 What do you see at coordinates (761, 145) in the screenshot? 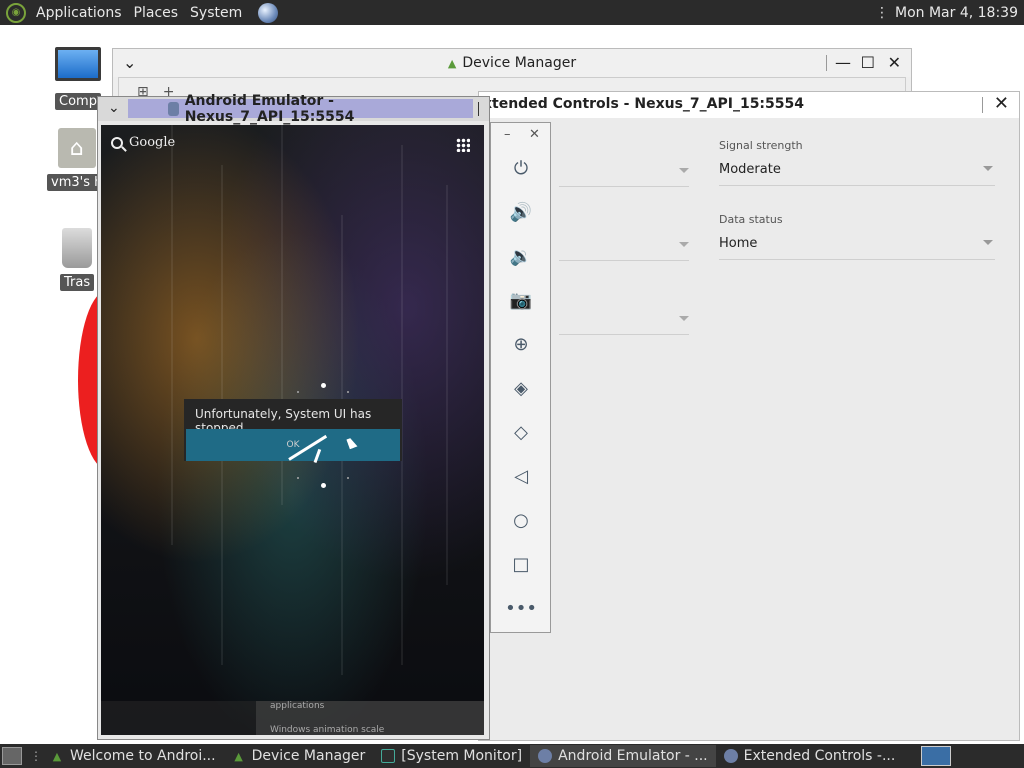
I see `signal-strength-label: Signal strength` at bounding box center [761, 145].